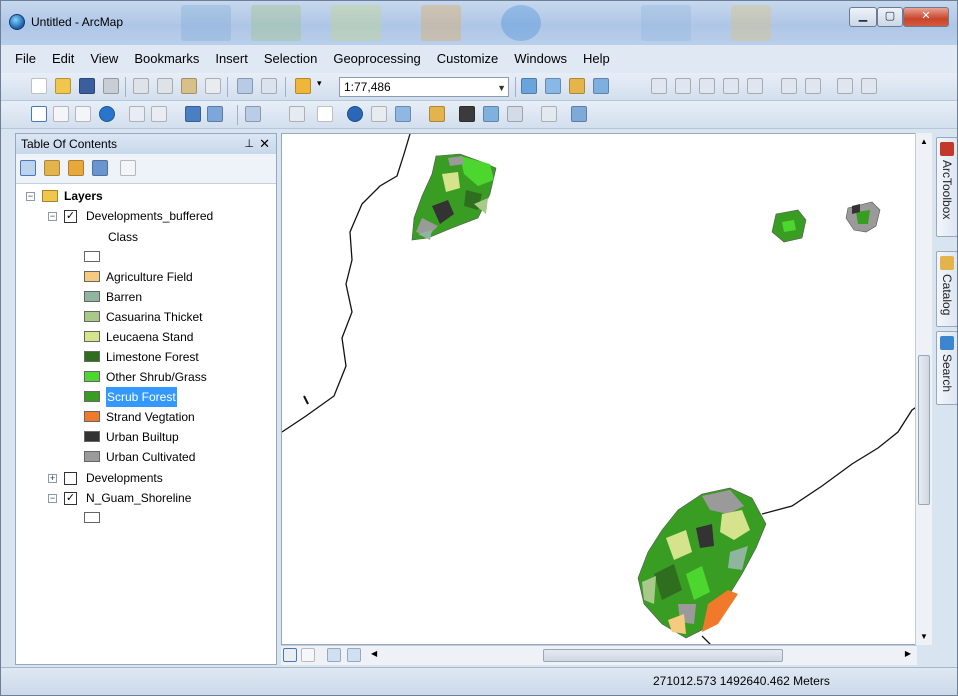 The image size is (958, 696). Describe the element at coordinates (100, 168) in the screenshot. I see `list-by-selection-icon` at that location.